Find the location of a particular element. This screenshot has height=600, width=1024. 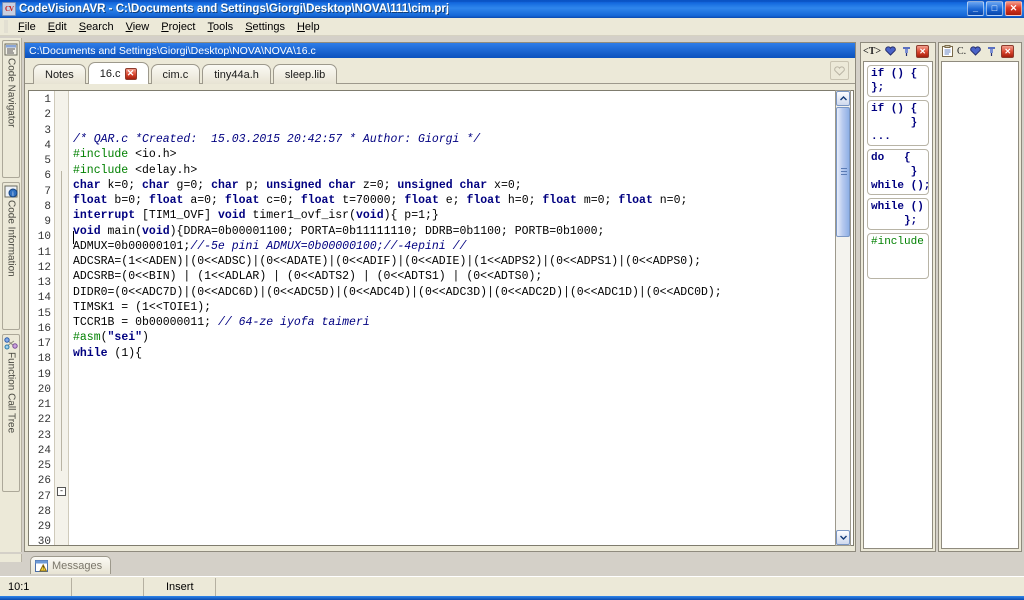

tab-cim-c: cim.c is located at coordinates (175, 74).